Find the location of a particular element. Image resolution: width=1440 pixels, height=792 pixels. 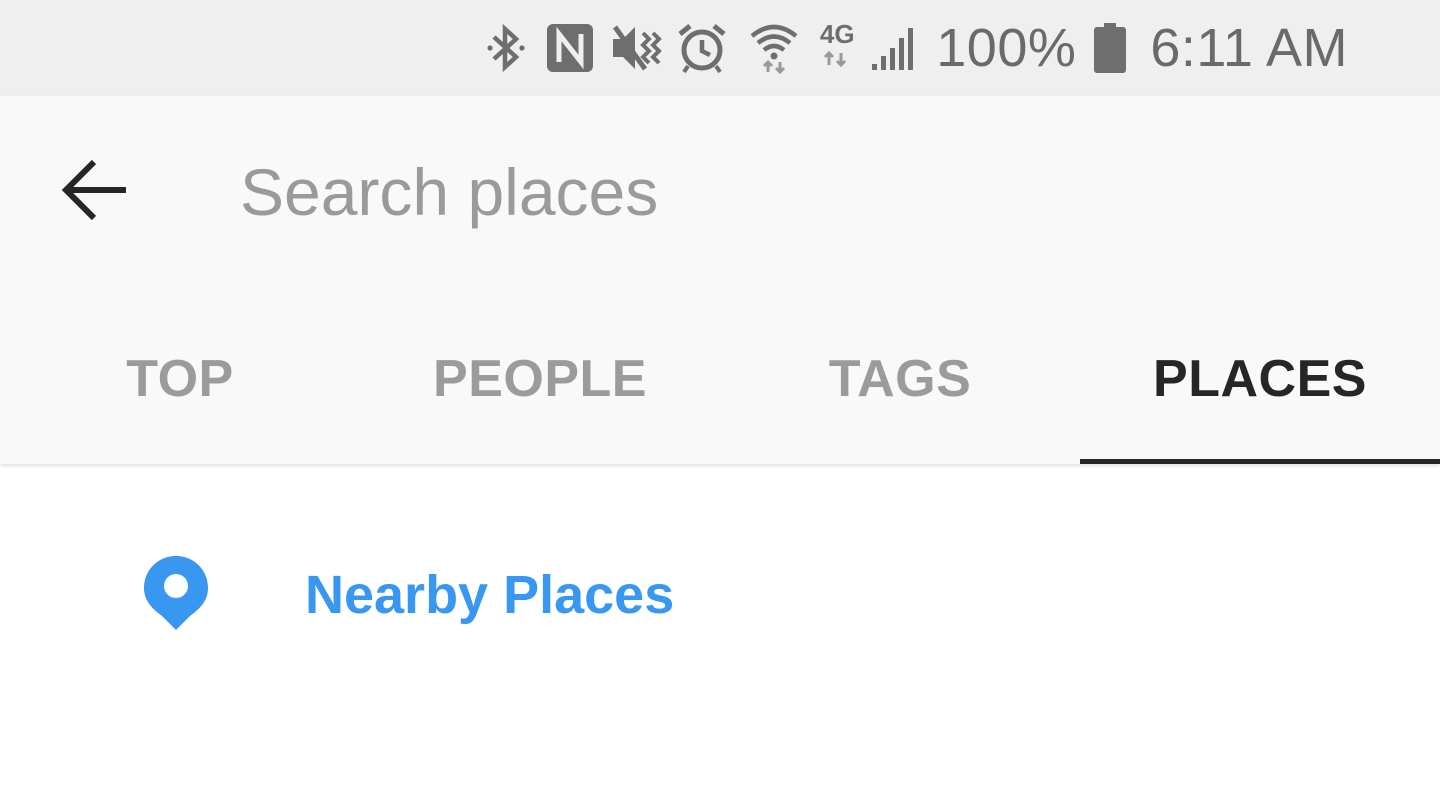

active-tab-indicator is located at coordinates (1260, 461).